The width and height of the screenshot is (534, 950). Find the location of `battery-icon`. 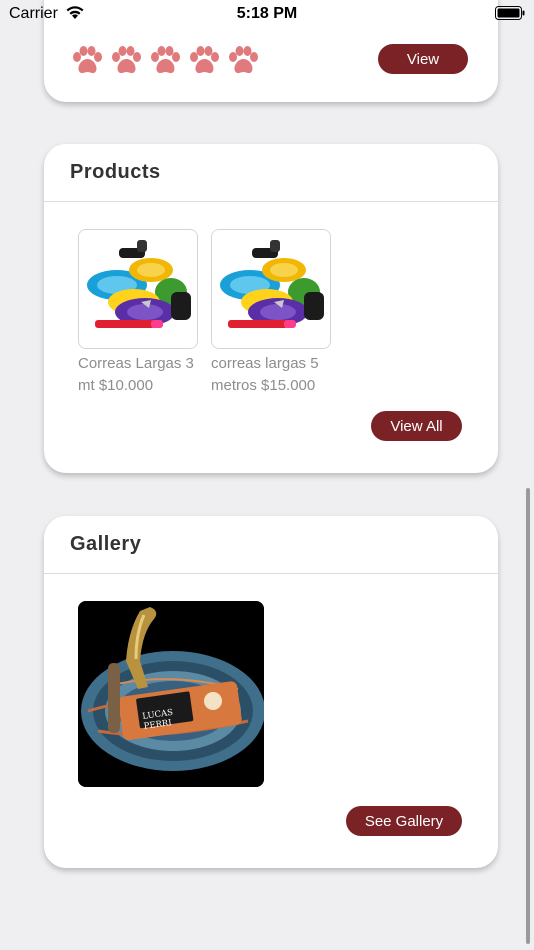

battery-icon is located at coordinates (510, 15).